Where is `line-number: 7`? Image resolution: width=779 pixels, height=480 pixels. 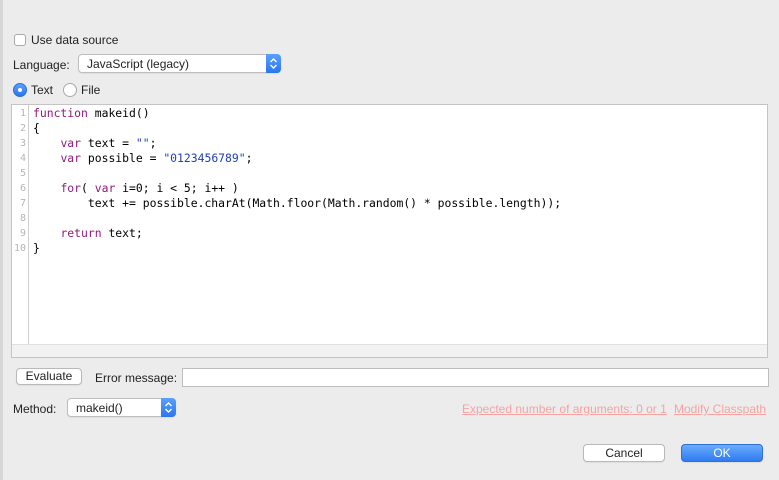 line-number: 7 is located at coordinates (22, 203).